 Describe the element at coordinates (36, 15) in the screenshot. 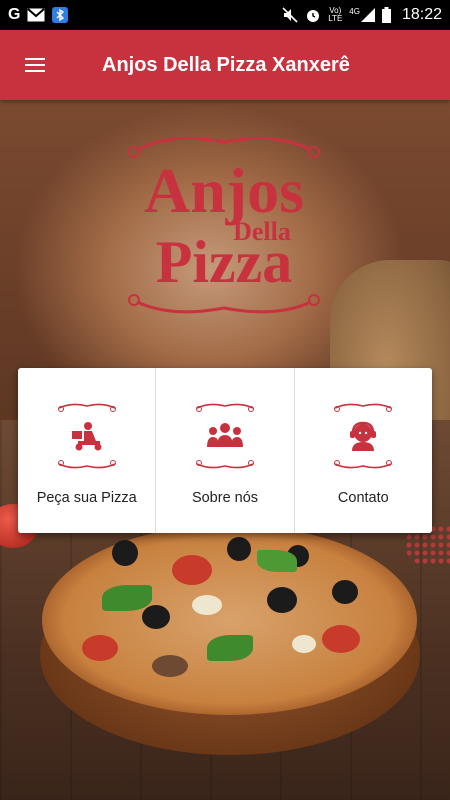

I see `gmail-icon` at that location.